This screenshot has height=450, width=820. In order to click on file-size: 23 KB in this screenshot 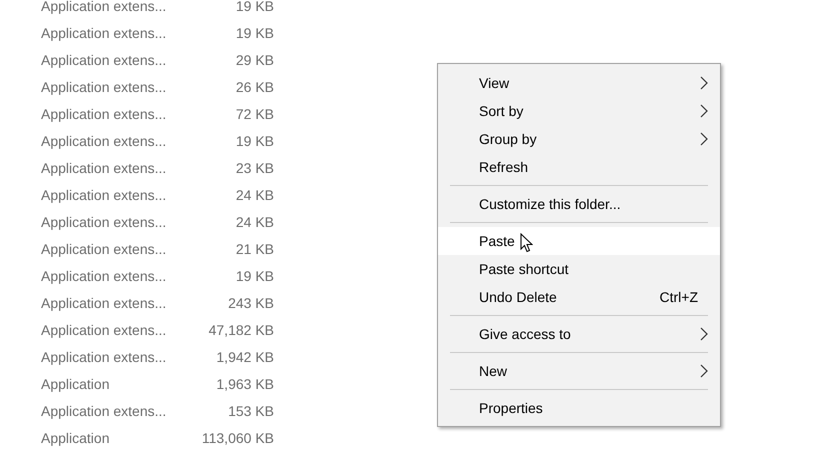, I will do `click(254, 168)`.